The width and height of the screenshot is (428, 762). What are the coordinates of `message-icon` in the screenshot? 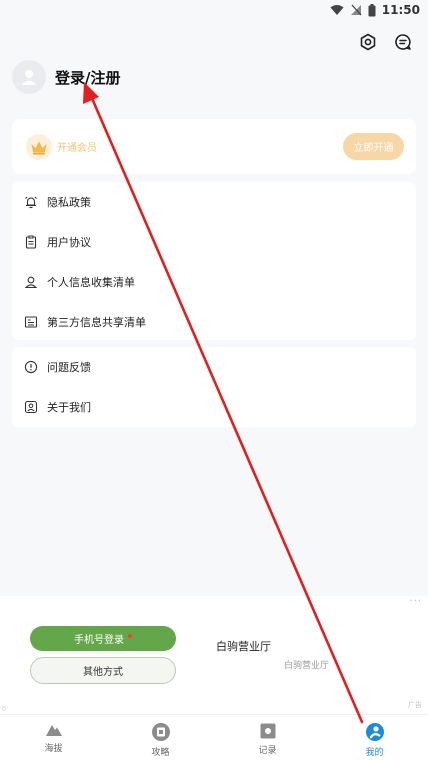 It's located at (403, 42).